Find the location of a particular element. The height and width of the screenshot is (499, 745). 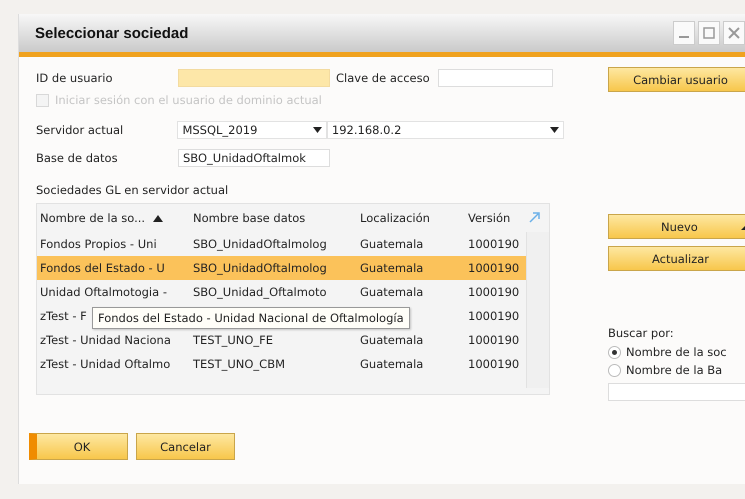

close-icon is located at coordinates (734, 33).